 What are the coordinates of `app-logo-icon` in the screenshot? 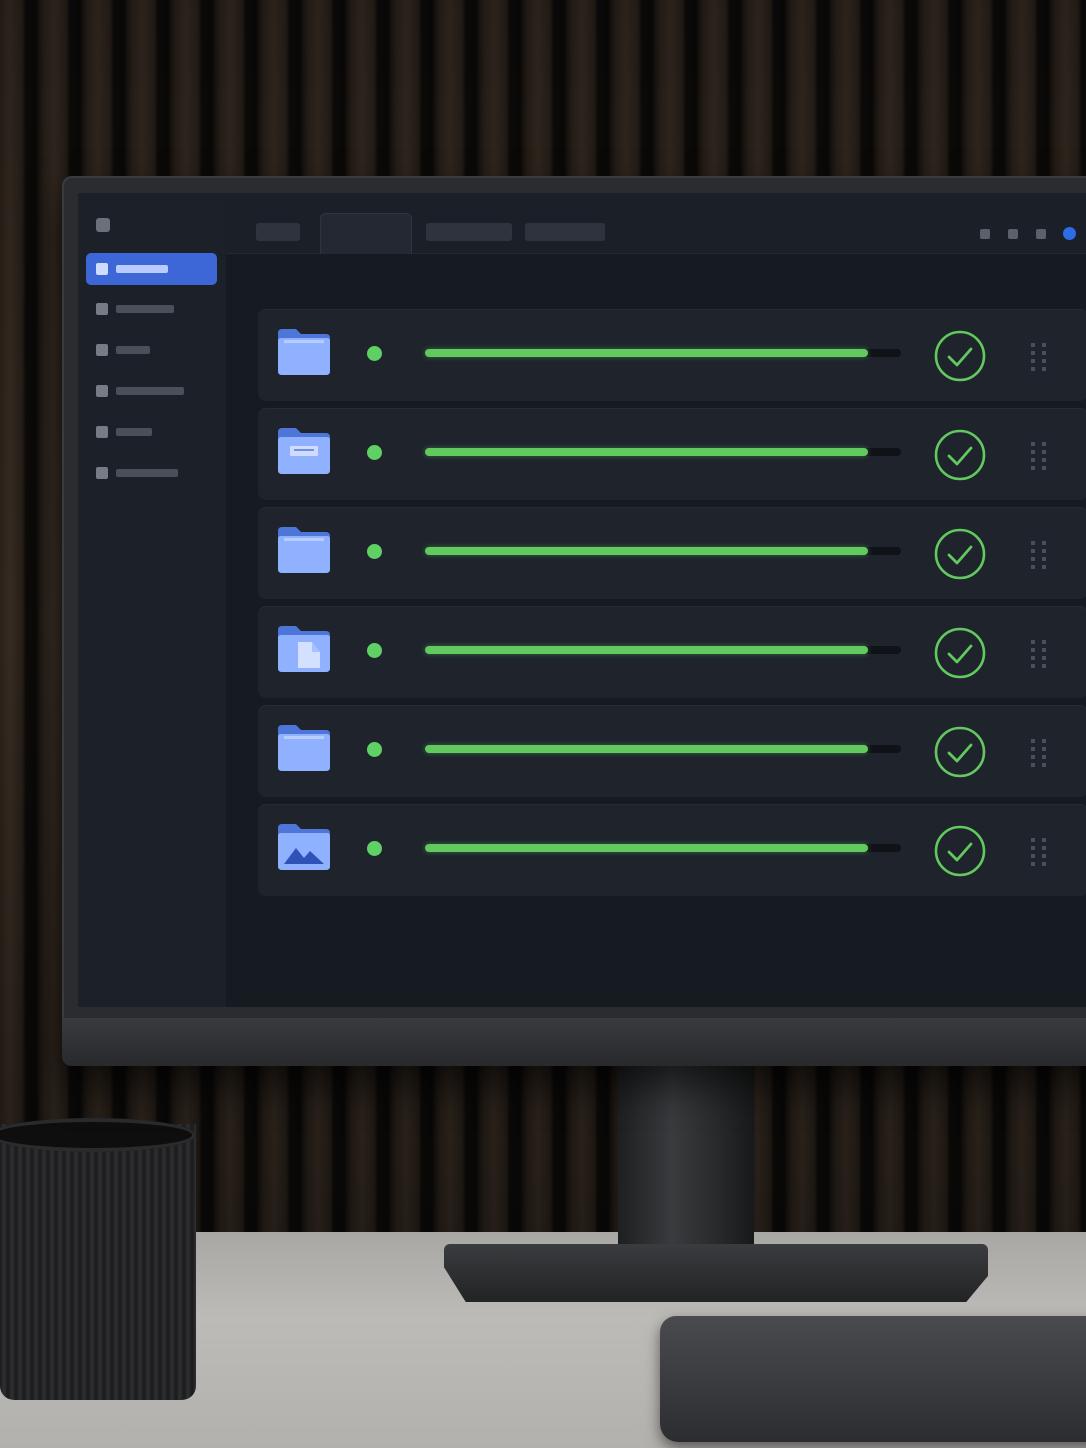 It's located at (103, 225).